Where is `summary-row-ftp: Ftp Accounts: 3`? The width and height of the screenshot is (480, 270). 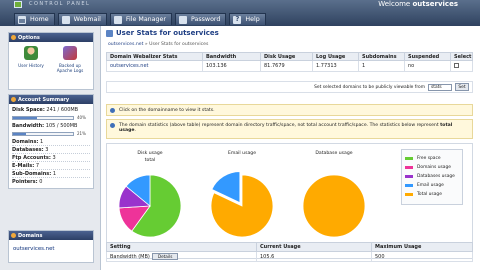 summary-row-ftp: Ftp Accounts: 3 is located at coordinates (51, 158).